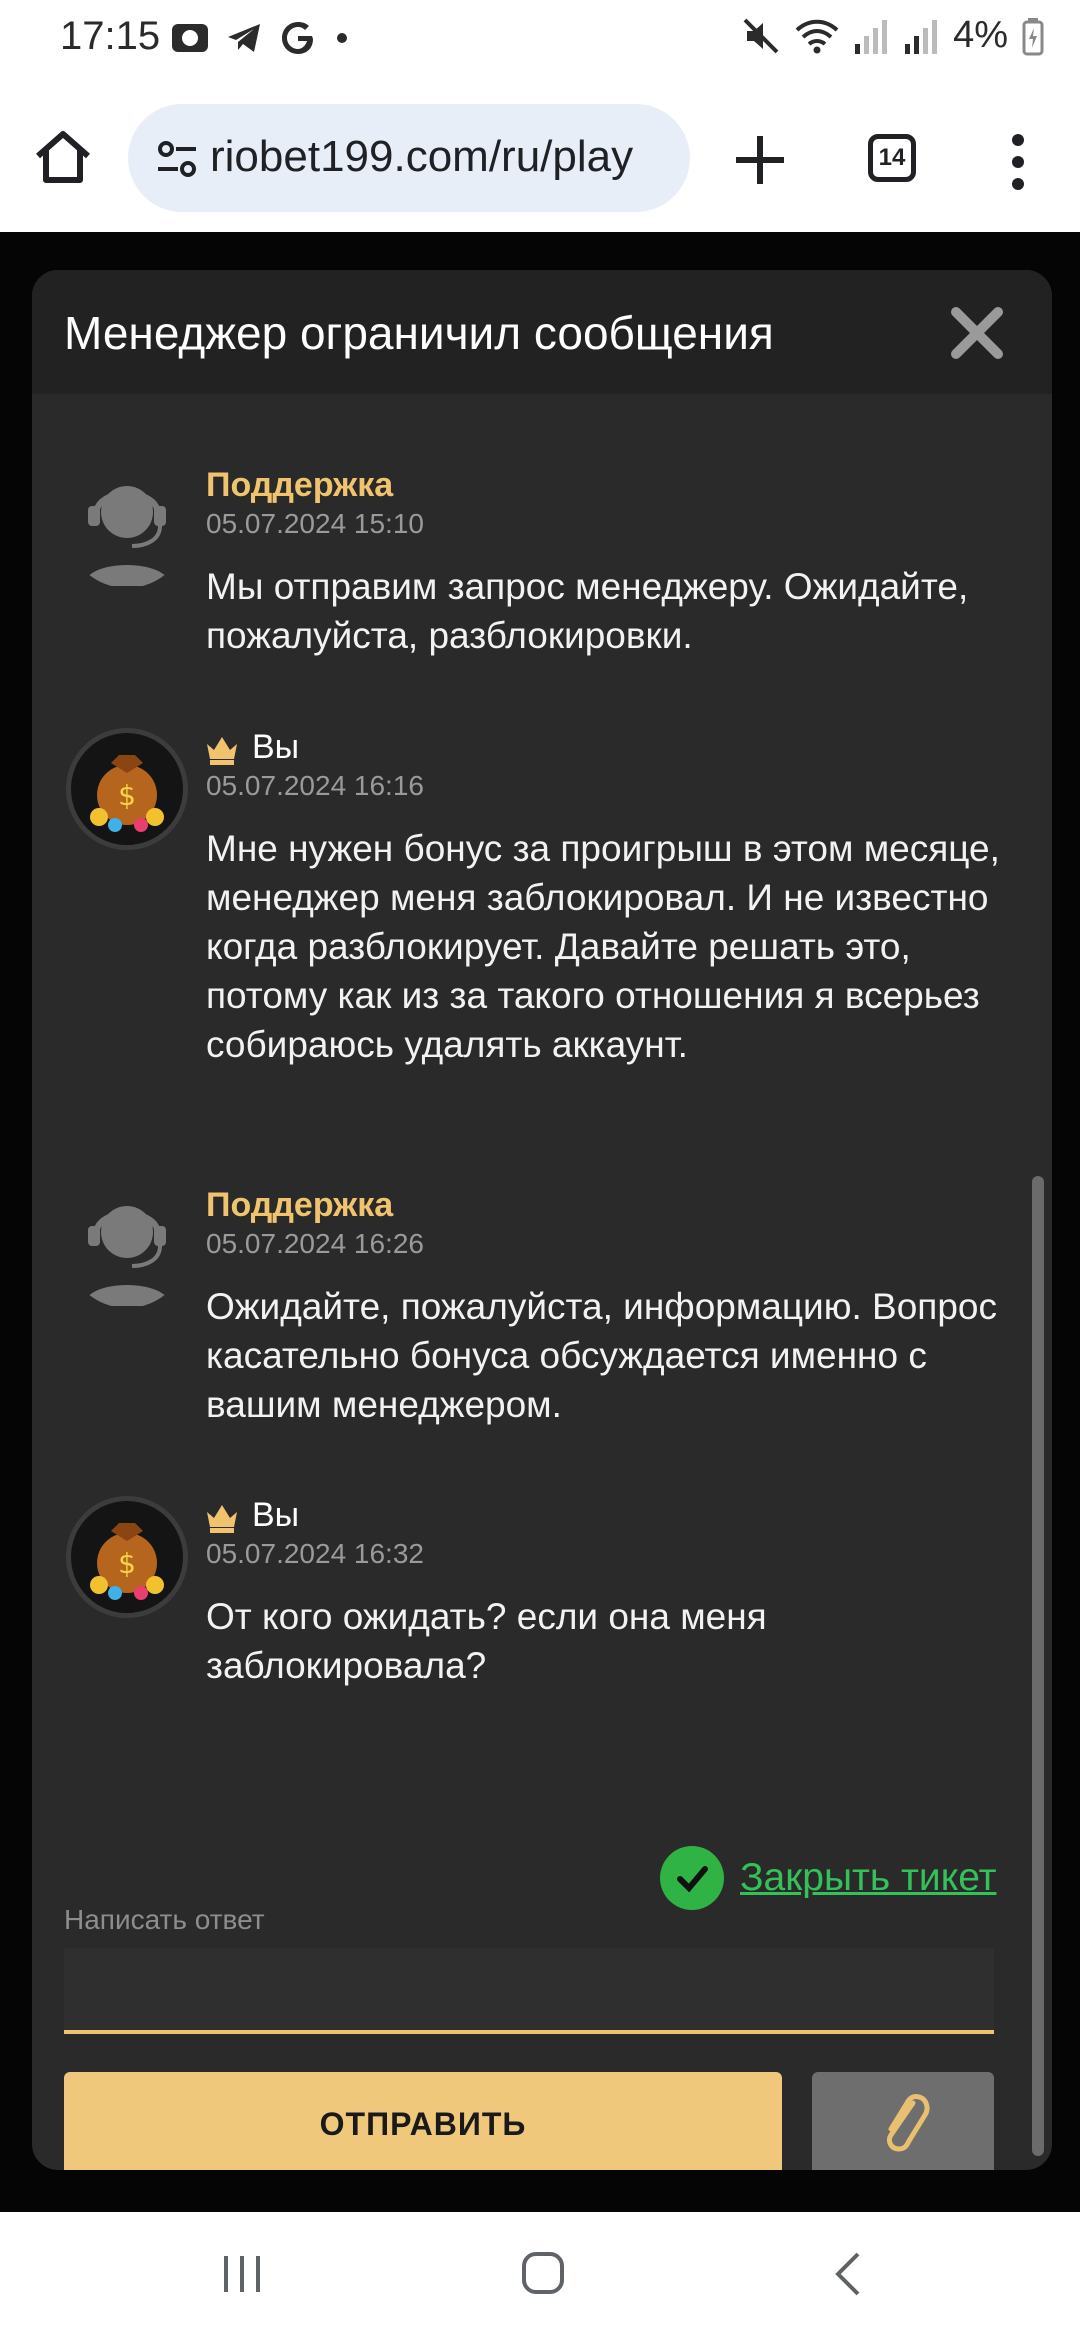 The image size is (1080, 2340). Describe the element at coordinates (908, 2123) in the screenshot. I see `paperclip-icon` at that location.